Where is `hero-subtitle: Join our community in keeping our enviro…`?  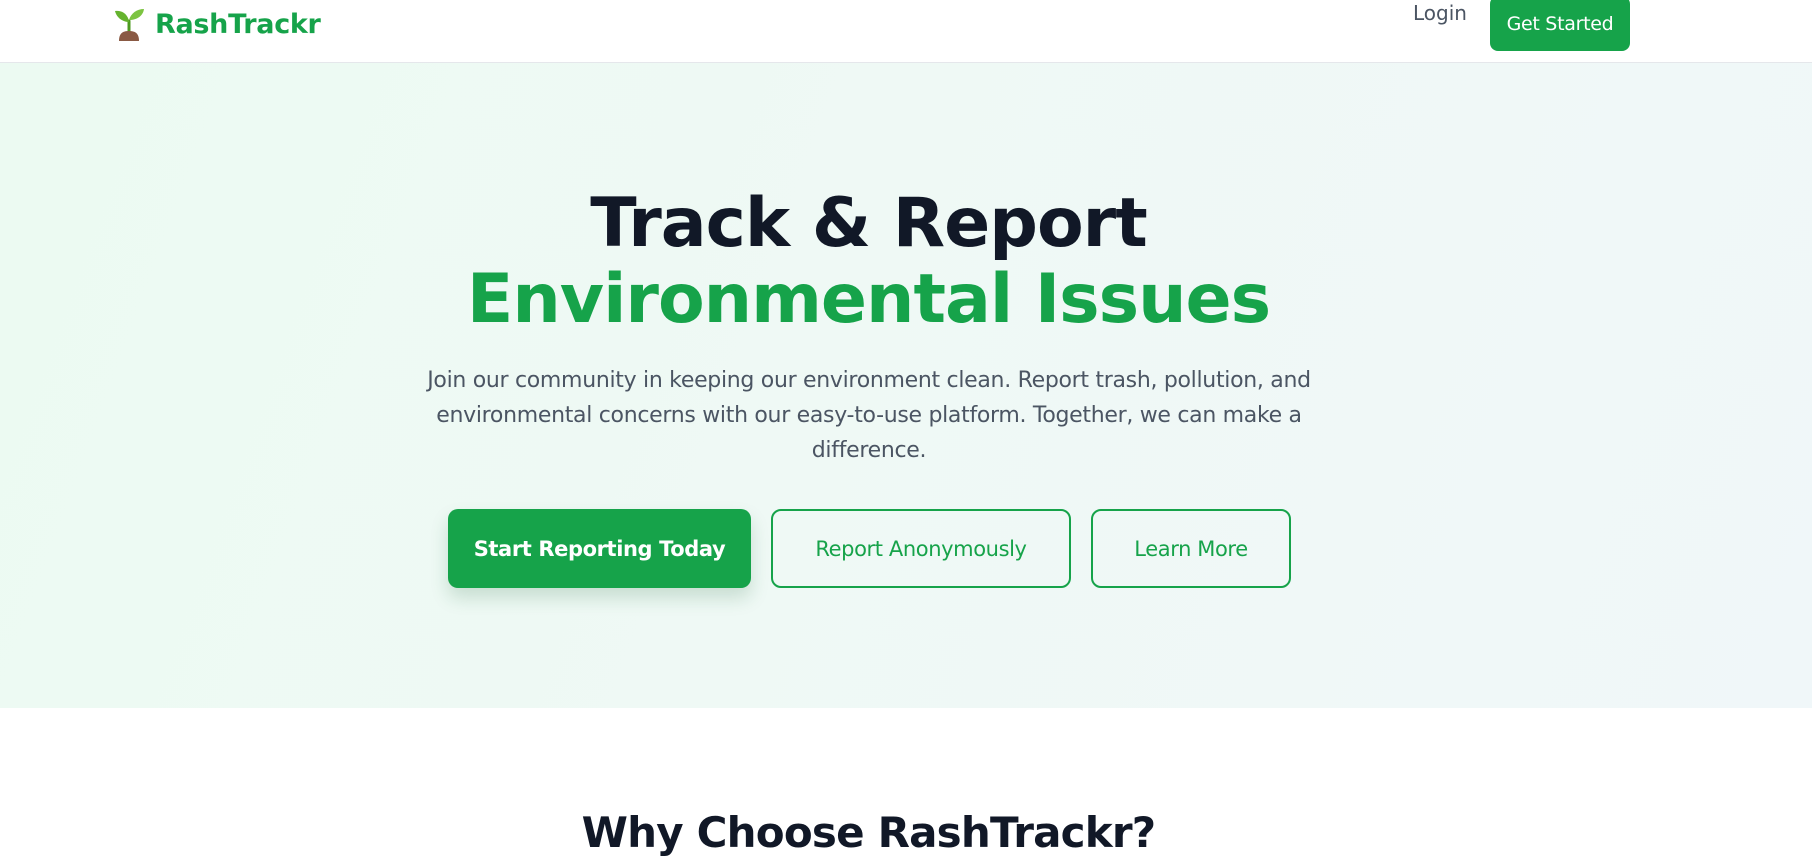
hero-subtitle: Join our community in keeping our enviro… is located at coordinates (869, 415).